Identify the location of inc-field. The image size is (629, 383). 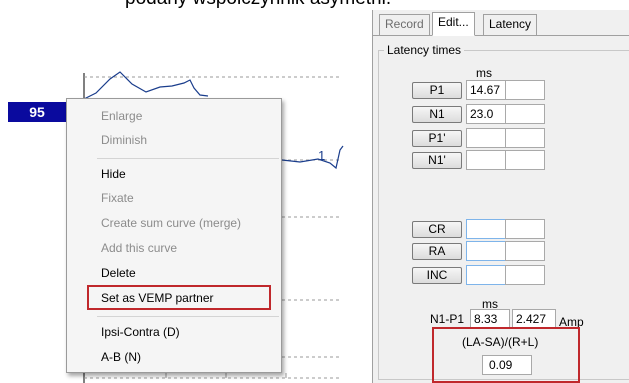
(486, 275).